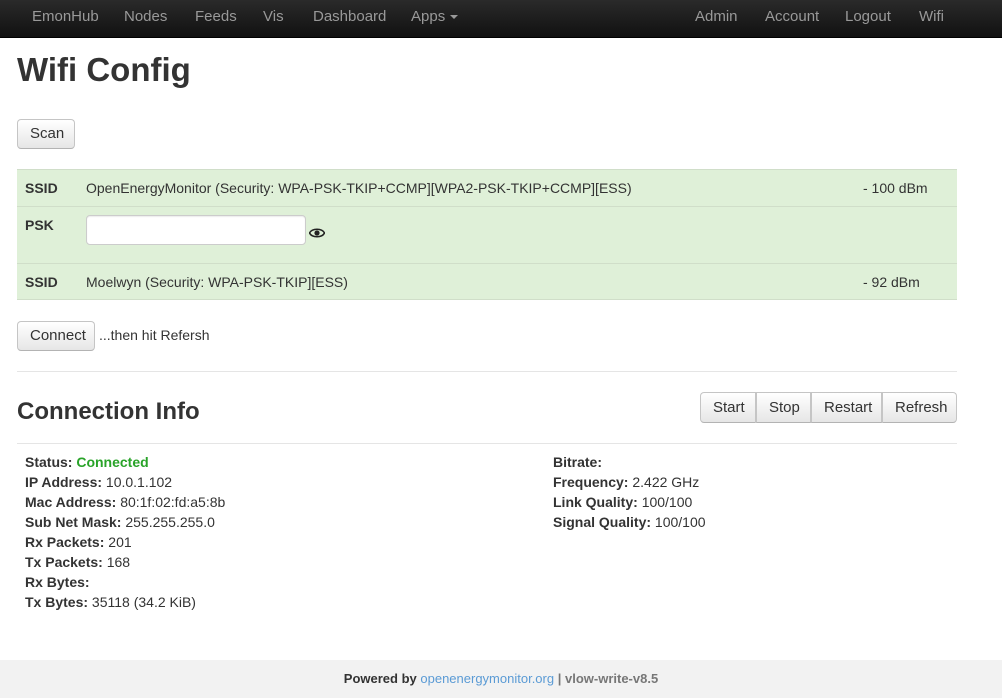 The image size is (1002, 698). I want to click on connection-info-title: Connection Info, so click(108, 411).